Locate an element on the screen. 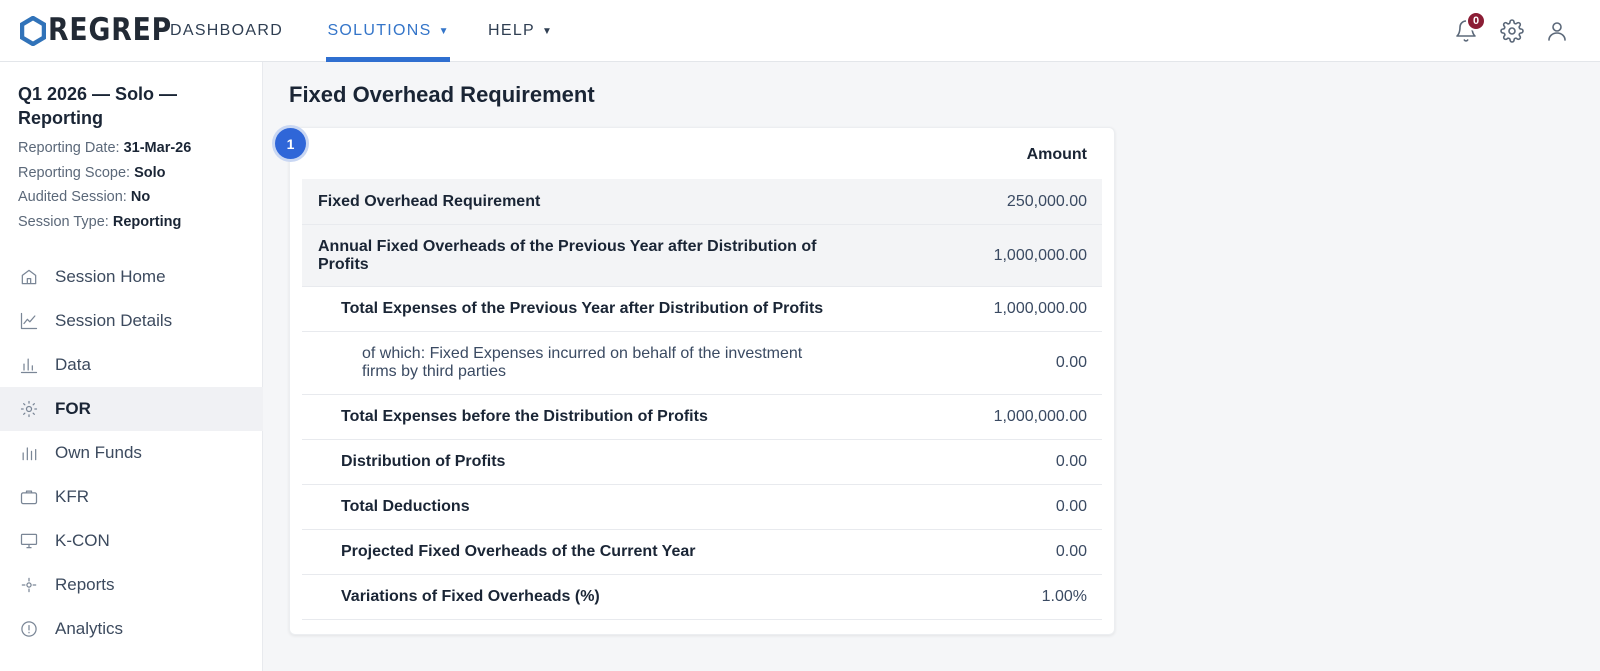  table-row: Total Deductions 0.00 is located at coordinates (702, 507).